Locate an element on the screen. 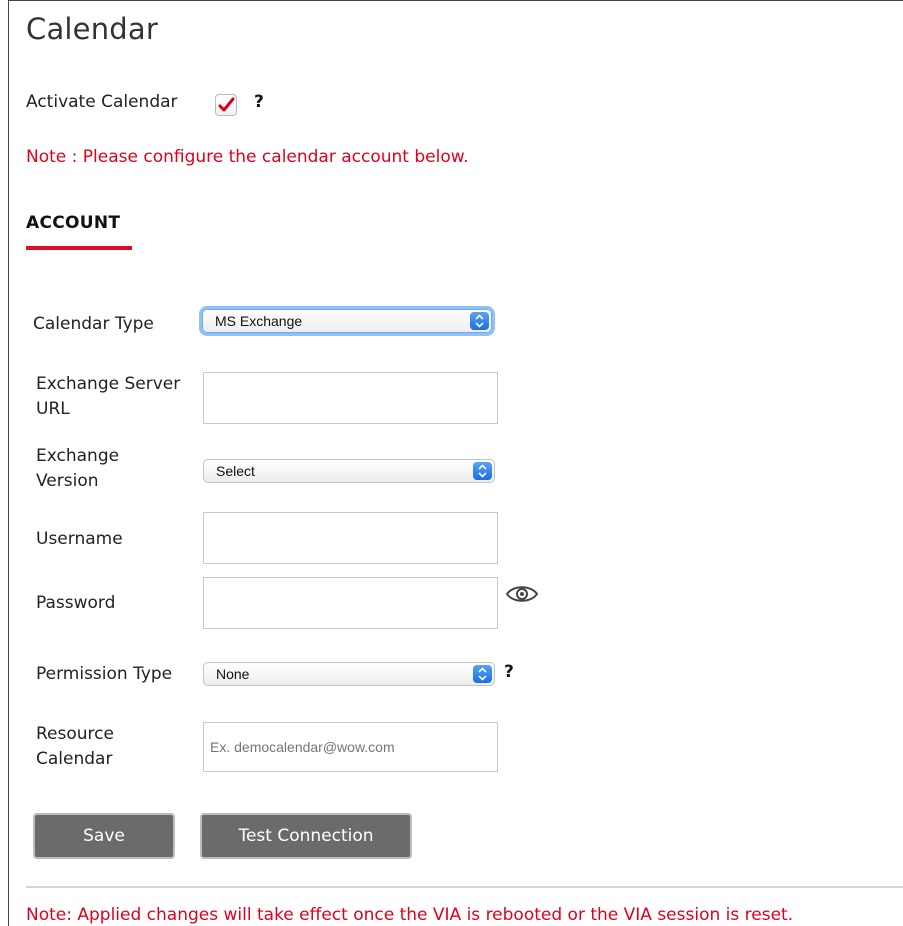 The height and width of the screenshot is (926, 903). calendar-type-label: Calendar Type is located at coordinates (93, 324).